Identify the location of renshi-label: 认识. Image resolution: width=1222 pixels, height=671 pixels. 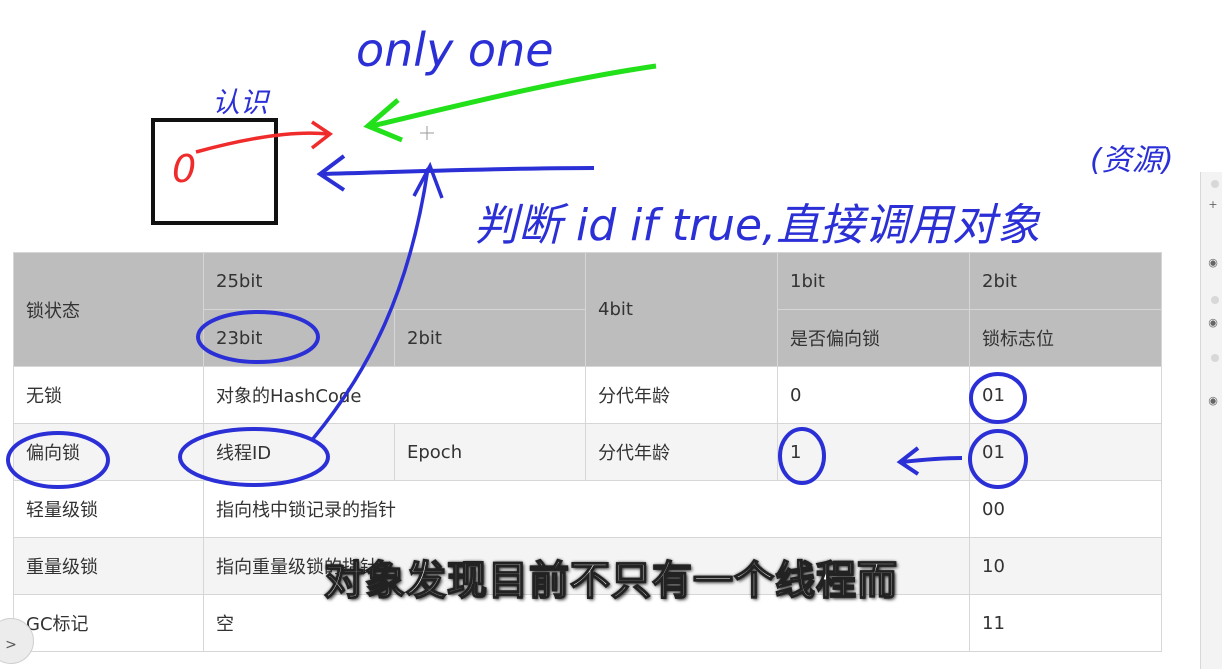
(241, 102).